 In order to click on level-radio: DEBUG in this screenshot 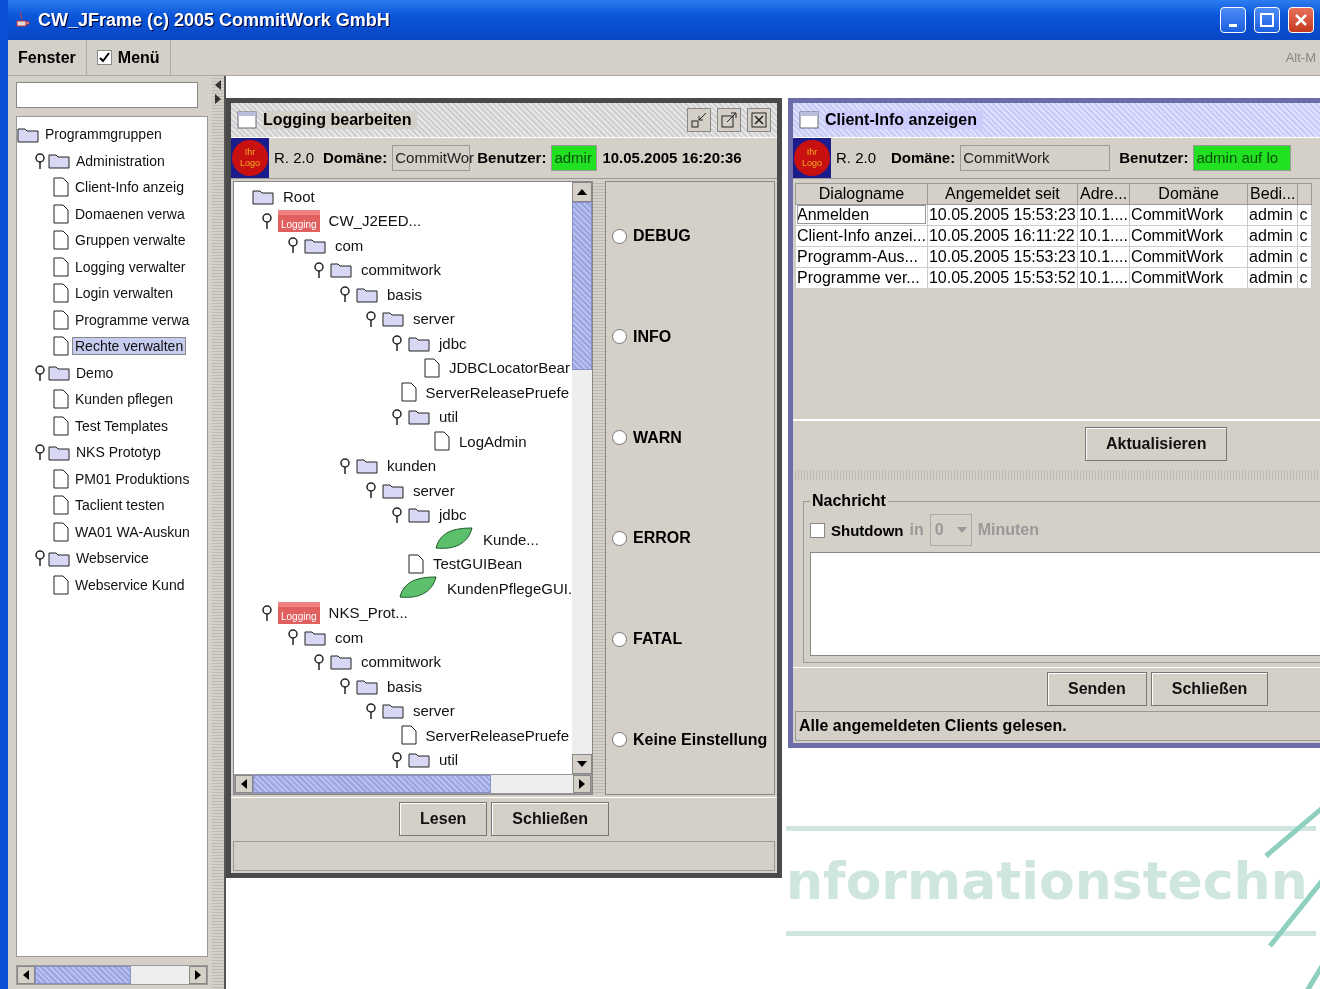, I will do `click(690, 236)`.